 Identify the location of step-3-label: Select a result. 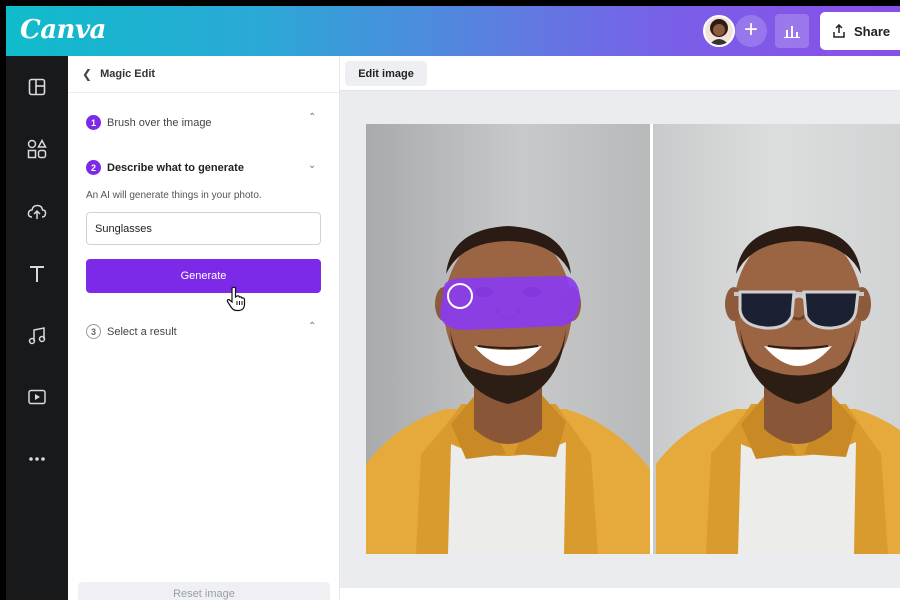
(142, 331).